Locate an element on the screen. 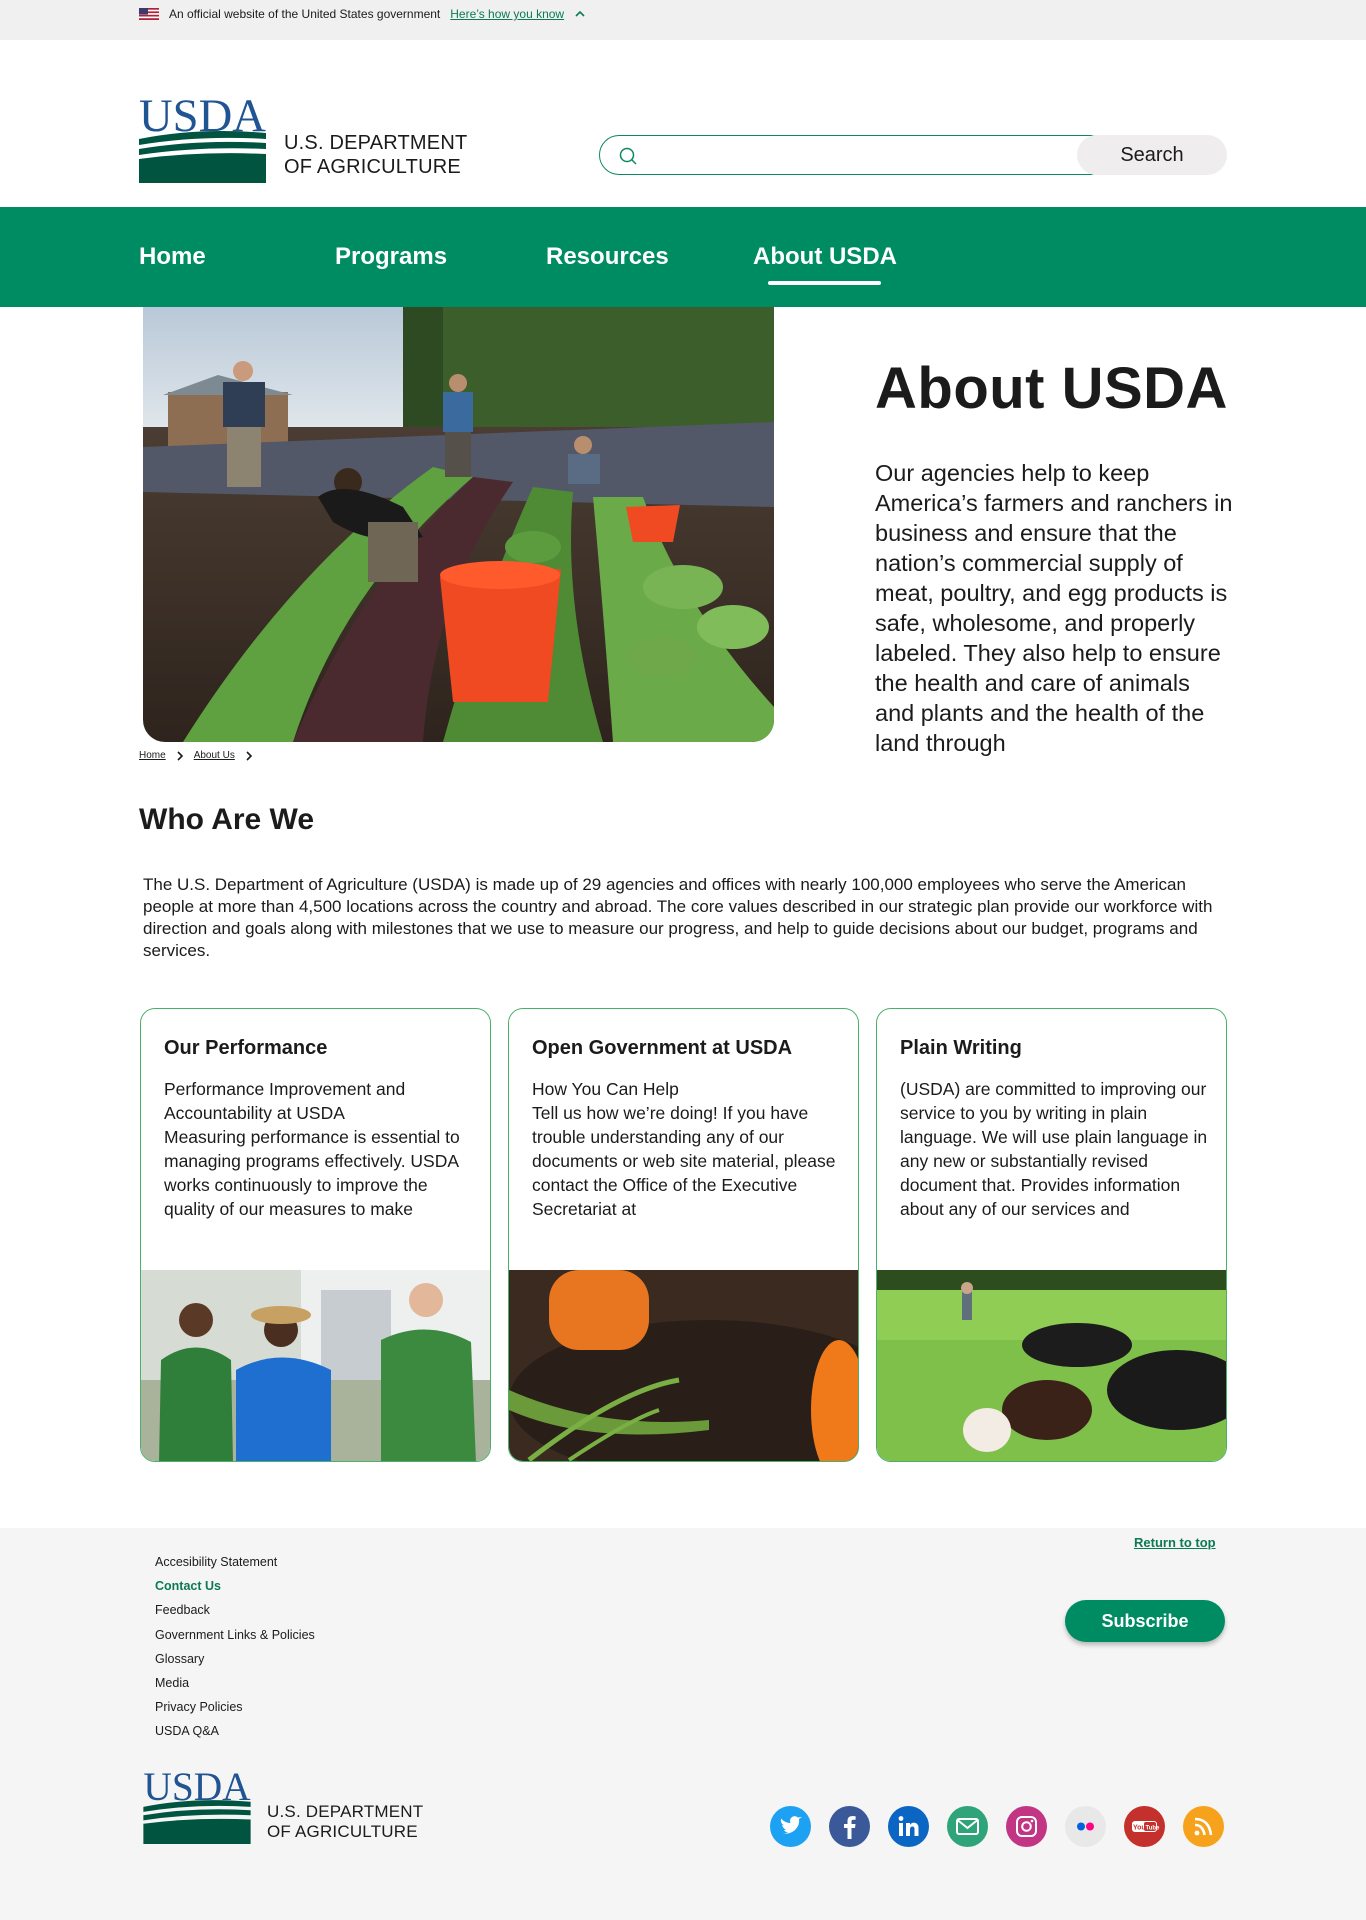 Image resolution: width=1366 pixels, height=1920 pixels. search-button: Search is located at coordinates (1152, 155).